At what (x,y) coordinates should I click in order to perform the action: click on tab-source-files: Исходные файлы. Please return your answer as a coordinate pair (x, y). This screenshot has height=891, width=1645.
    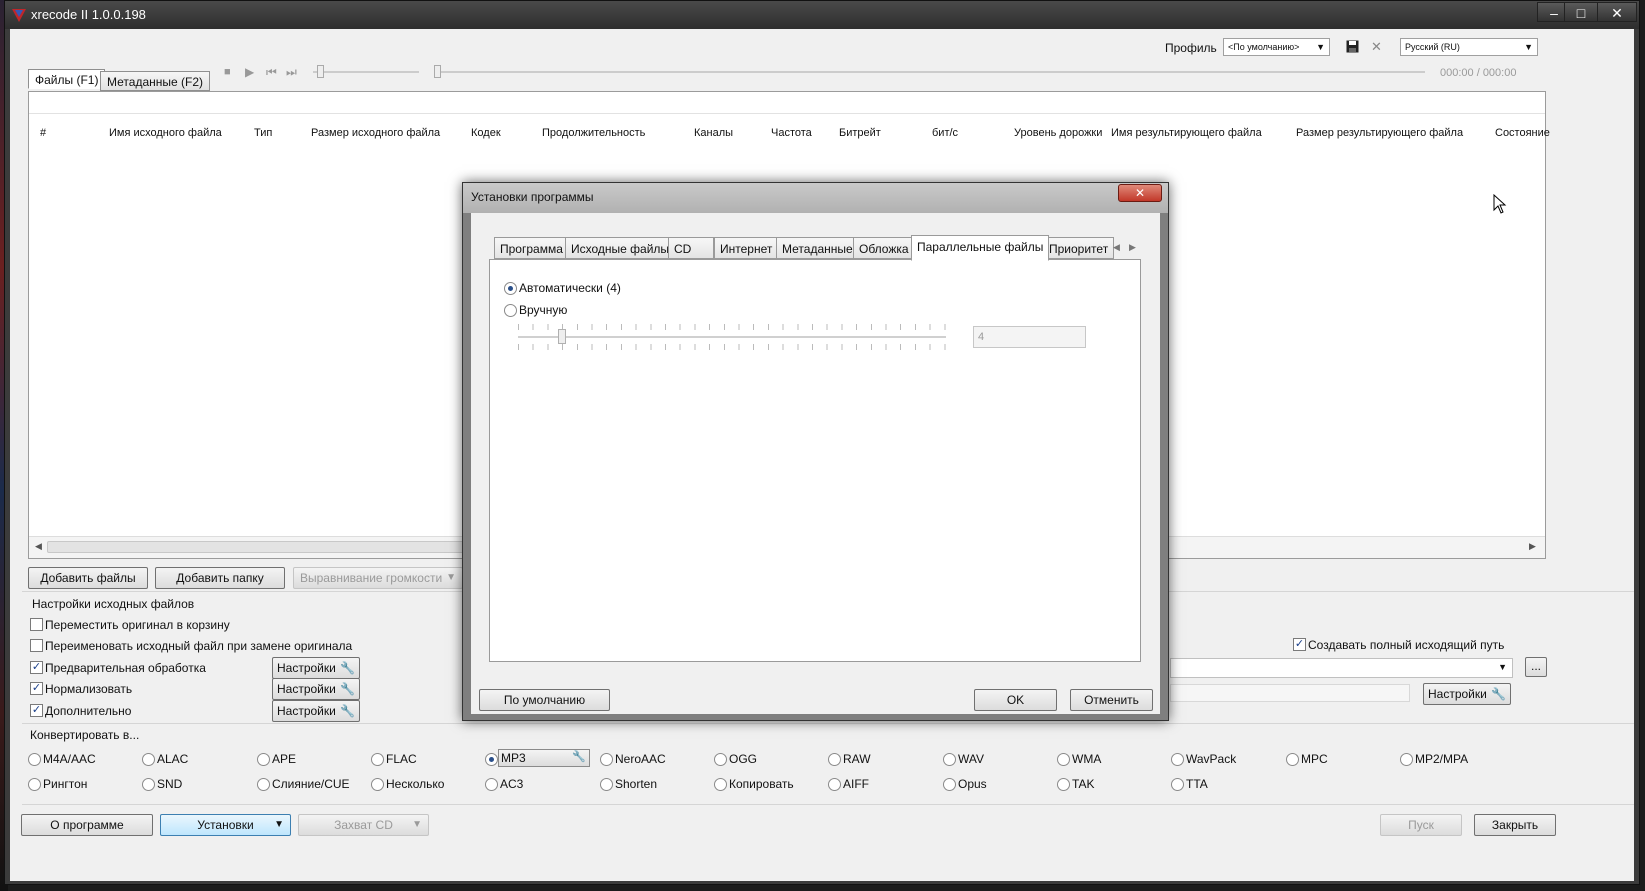
    Looking at the image, I should click on (620, 248).